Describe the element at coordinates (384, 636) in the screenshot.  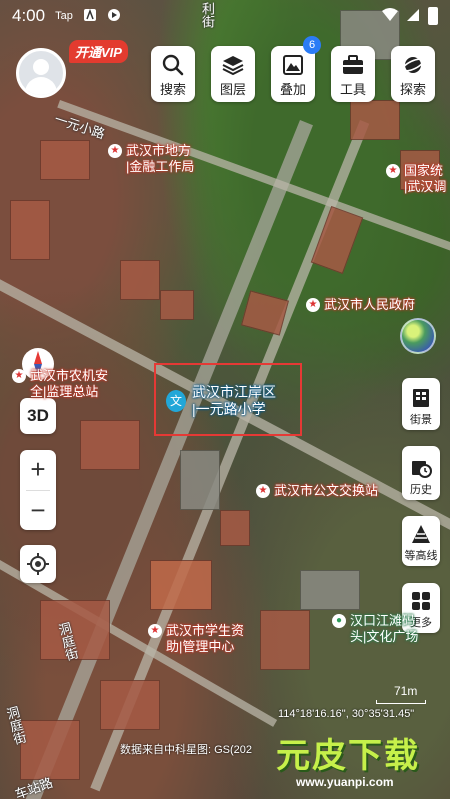
I see `poi-label: 头|文化广场` at that location.